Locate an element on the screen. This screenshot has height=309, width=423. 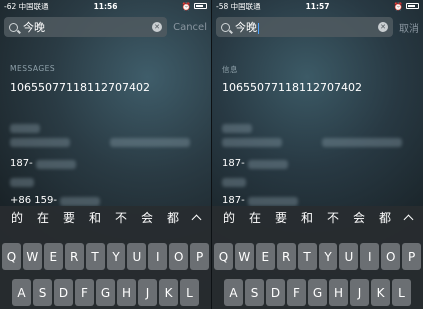
search-icon is located at coordinates (13, 27).